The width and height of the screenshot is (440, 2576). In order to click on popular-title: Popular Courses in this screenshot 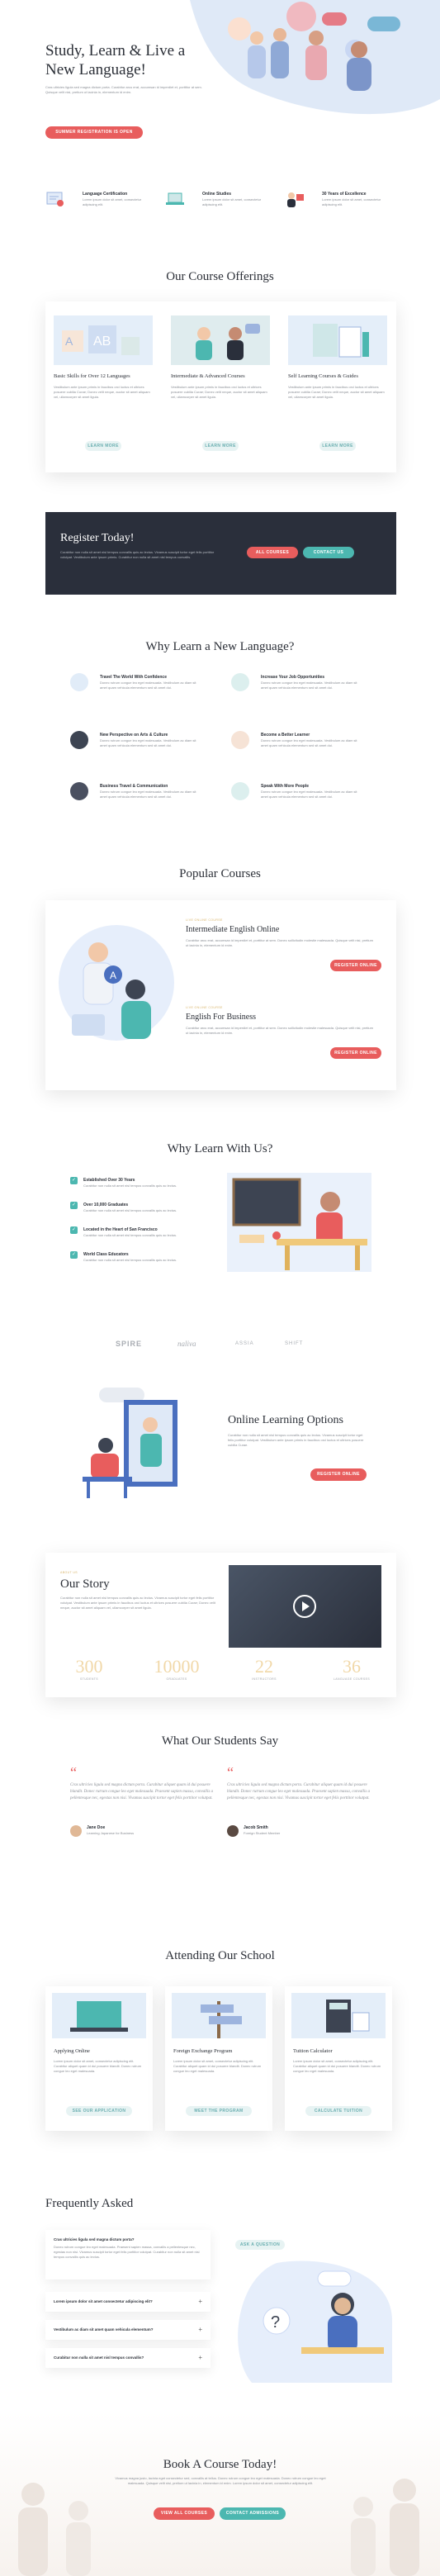, I will do `click(220, 873)`.